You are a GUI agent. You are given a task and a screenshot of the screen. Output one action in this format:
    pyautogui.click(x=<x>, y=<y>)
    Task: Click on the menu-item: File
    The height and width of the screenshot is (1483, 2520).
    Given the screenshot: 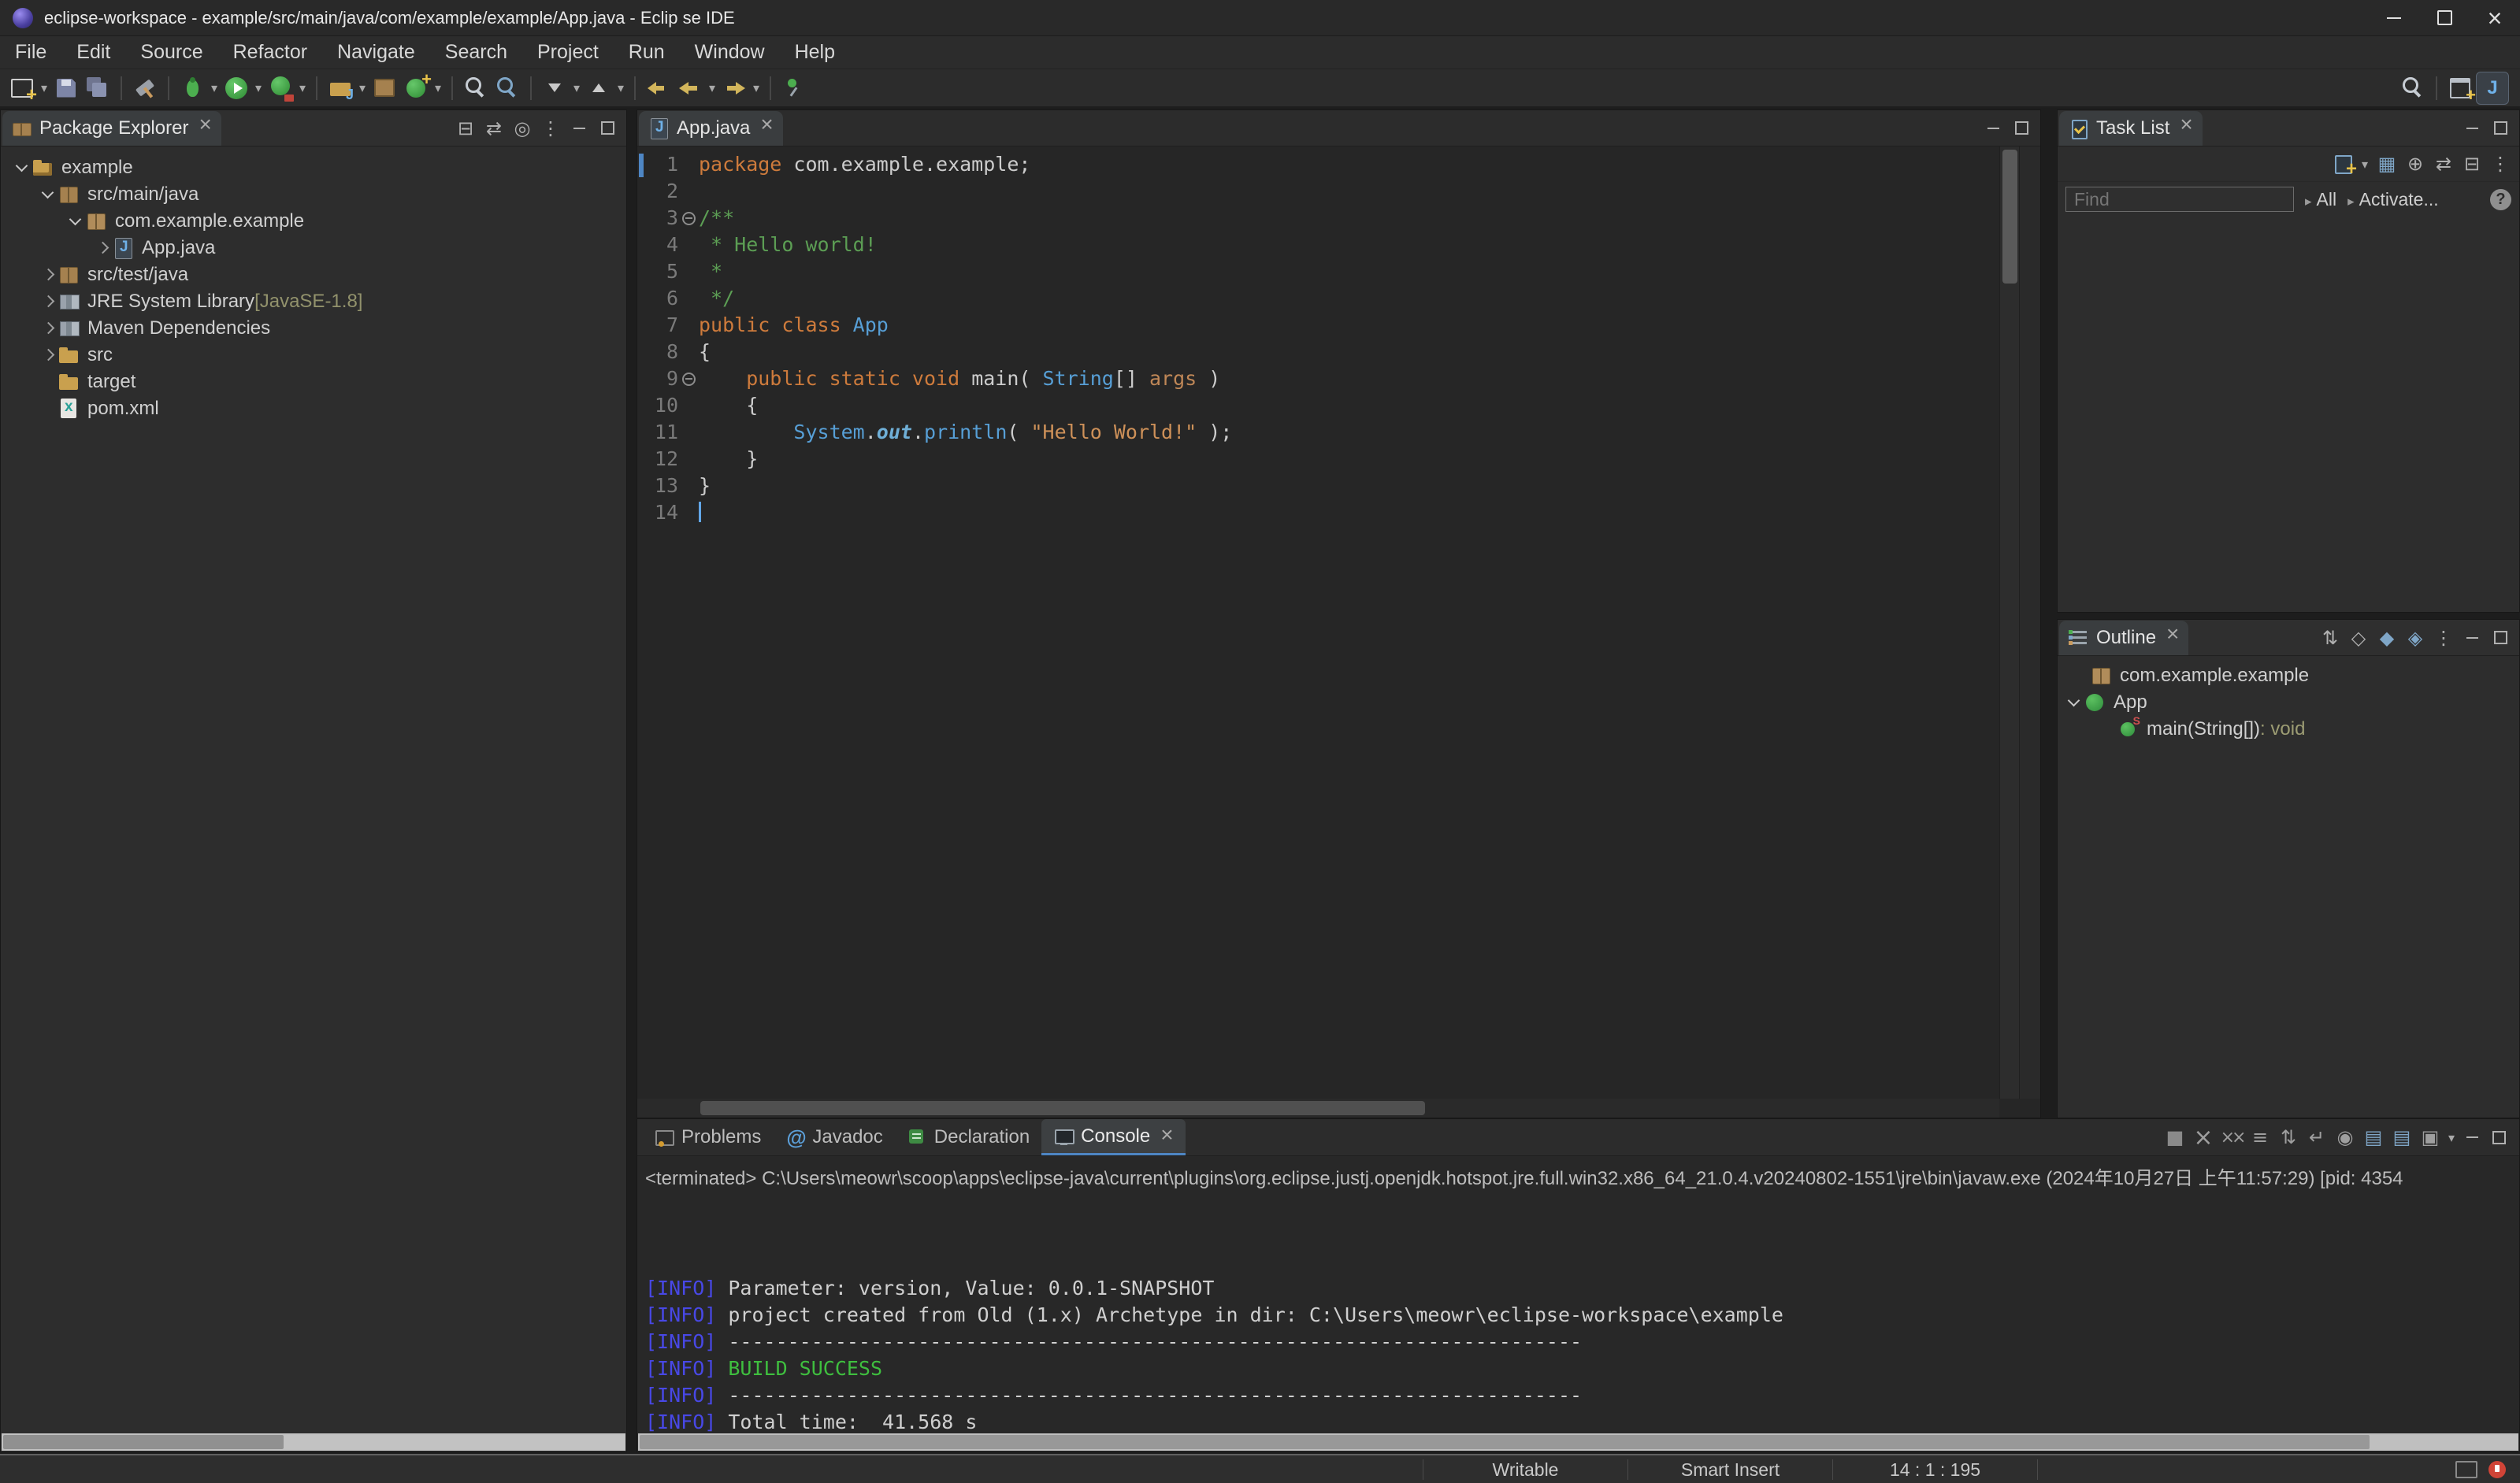 What is the action you would take?
    pyautogui.click(x=30, y=52)
    